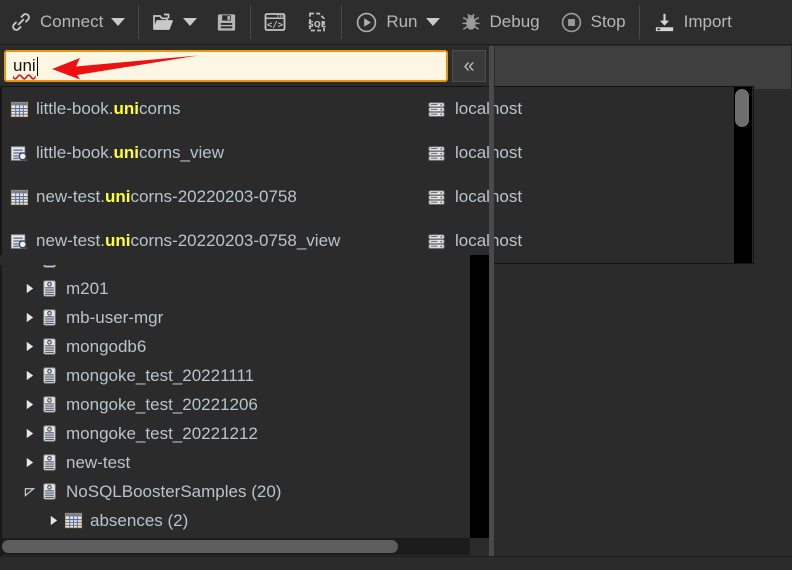 This screenshot has height=570, width=792. What do you see at coordinates (214, 241) in the screenshot?
I see `autocomplete-row-name: new-test.unicorns-20220203-0758_view` at bounding box center [214, 241].